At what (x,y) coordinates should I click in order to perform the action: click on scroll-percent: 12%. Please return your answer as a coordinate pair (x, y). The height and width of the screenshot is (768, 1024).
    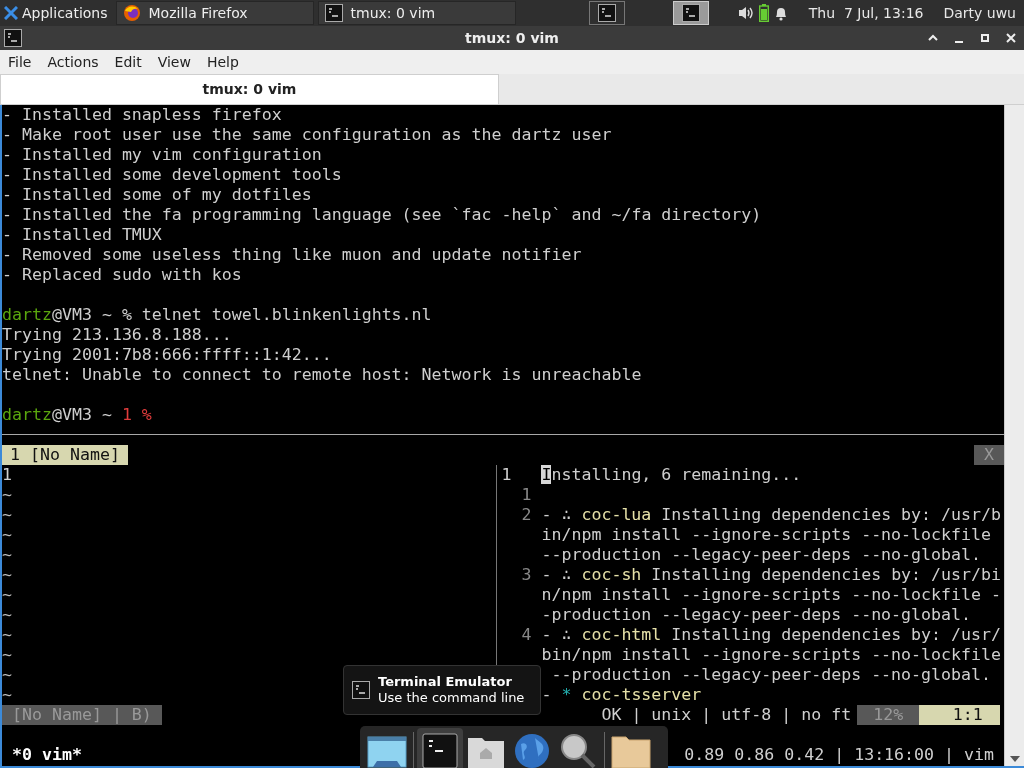
    Looking at the image, I should click on (888, 715).